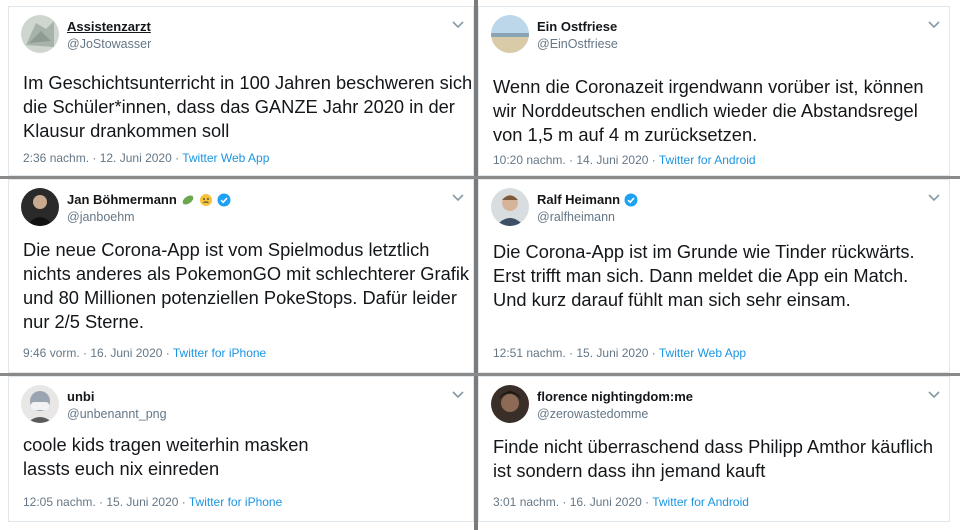 This screenshot has height=530, width=960. I want to click on tweet-timestamp: 10:20 nachm. · 14. Juni 2020 ·, so click(576, 160).